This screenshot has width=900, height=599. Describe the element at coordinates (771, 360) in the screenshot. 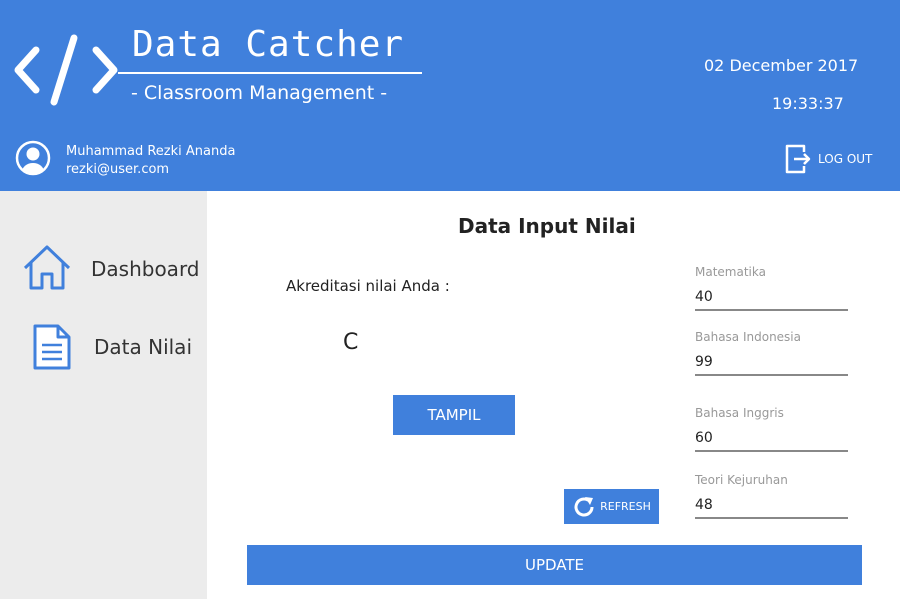

I see `bahasa-indonesia-input` at that location.